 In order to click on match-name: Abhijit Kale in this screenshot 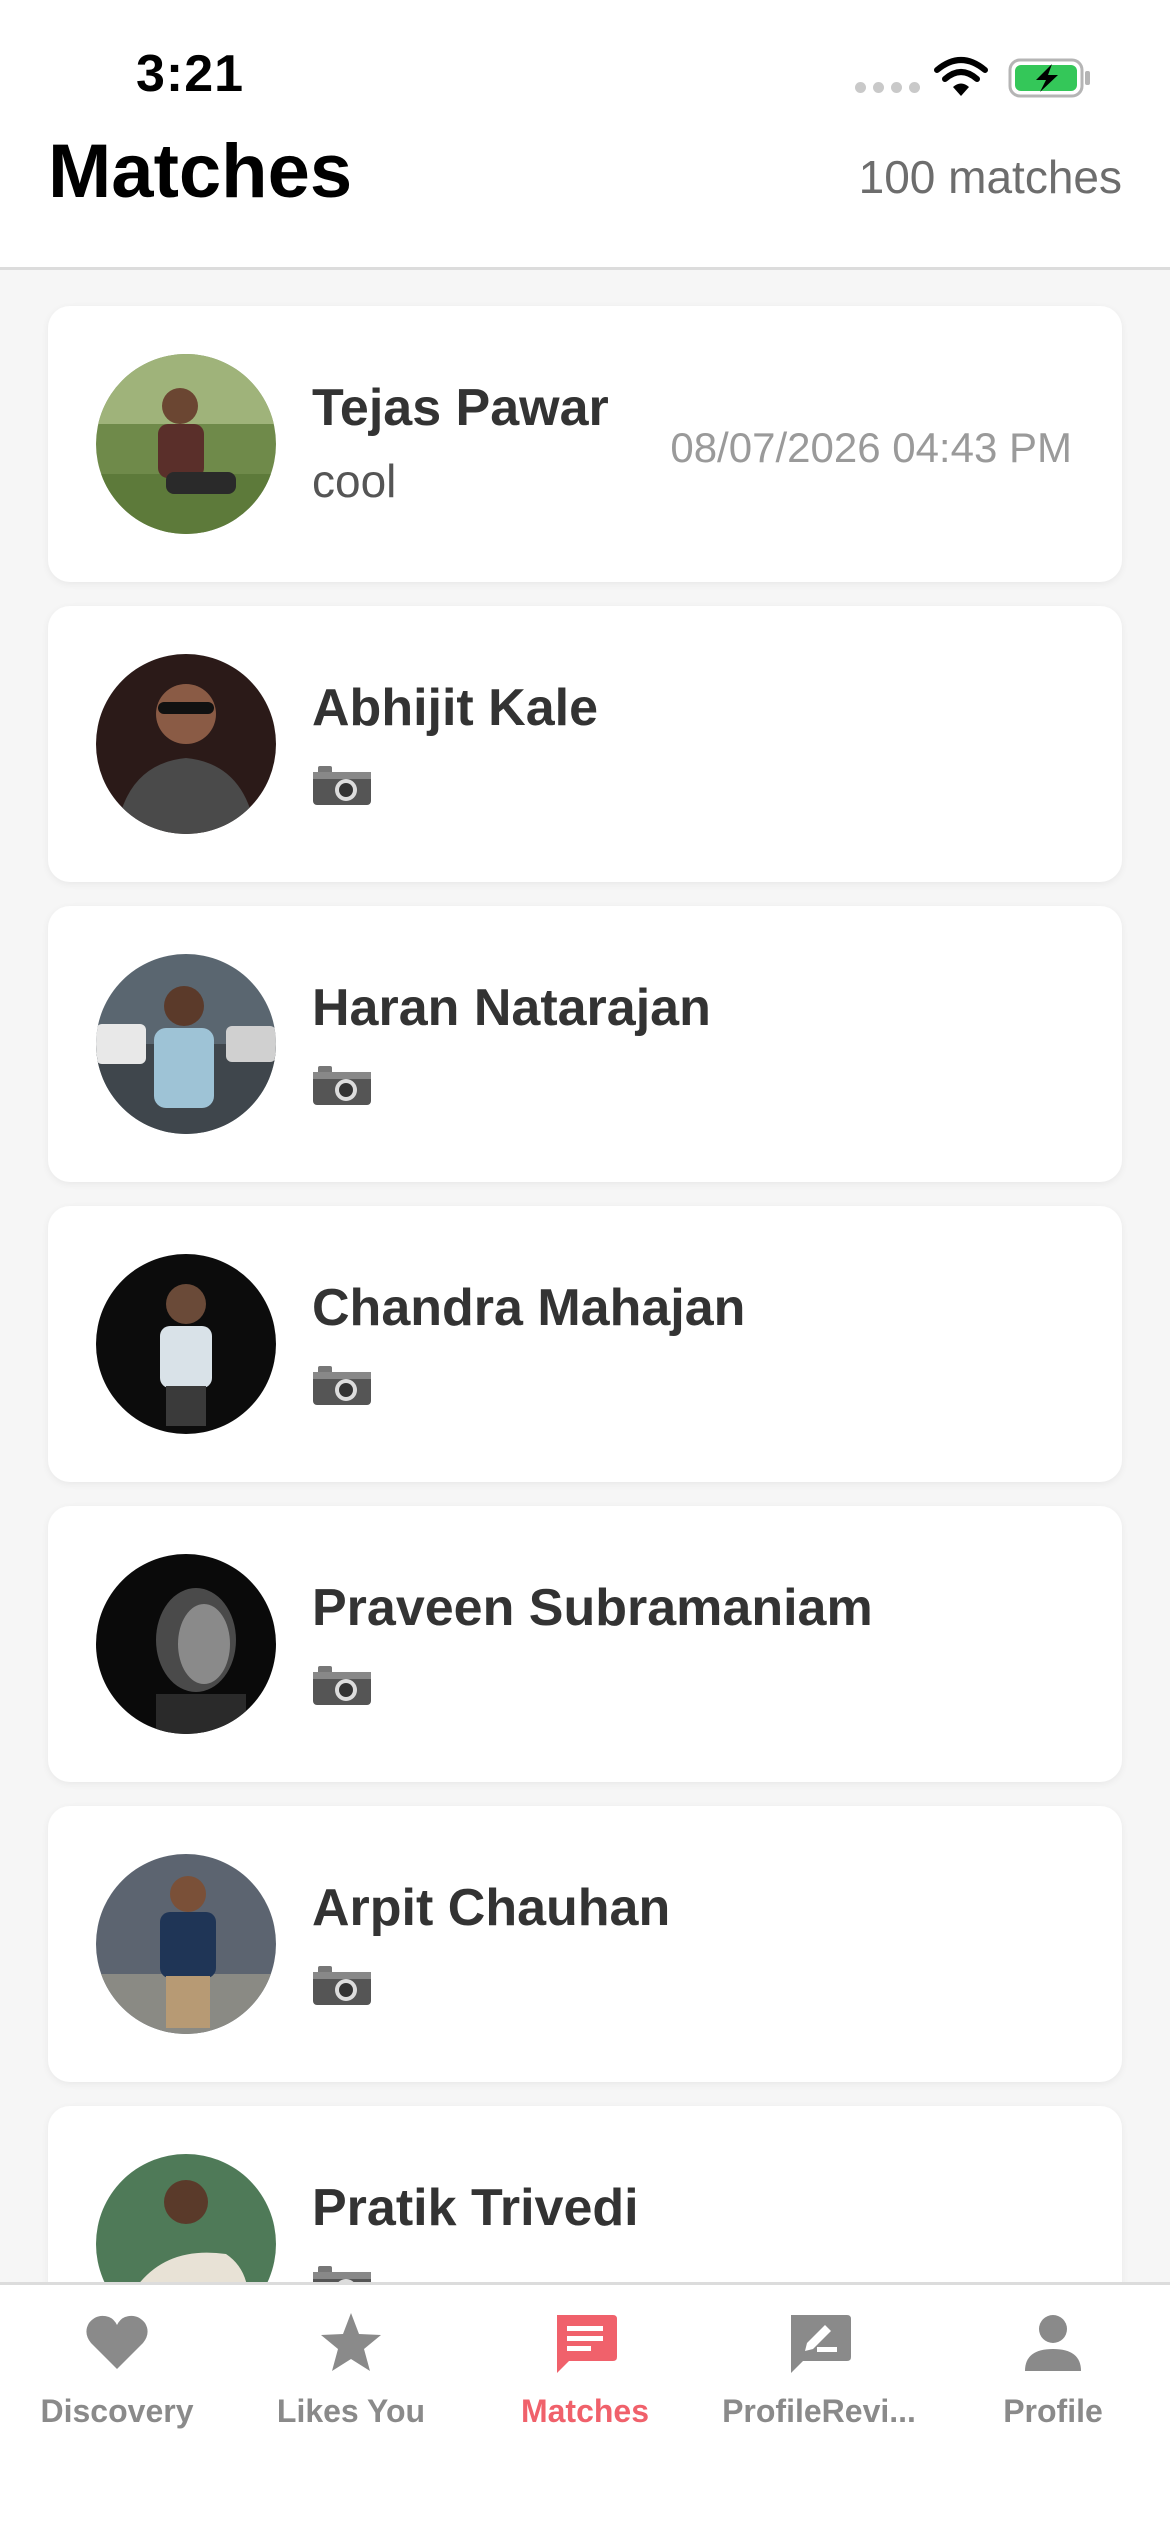, I will do `click(455, 708)`.